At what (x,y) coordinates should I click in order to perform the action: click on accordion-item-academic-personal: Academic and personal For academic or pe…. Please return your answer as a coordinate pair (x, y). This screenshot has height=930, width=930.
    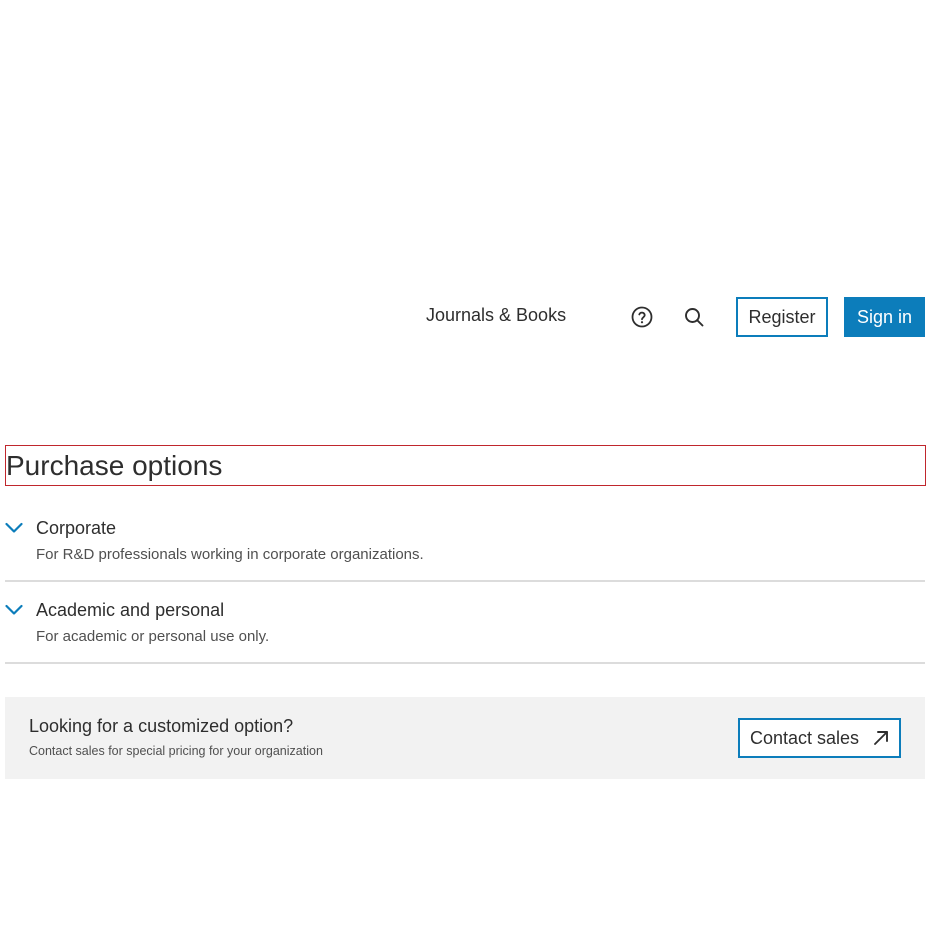
    Looking at the image, I should click on (465, 623).